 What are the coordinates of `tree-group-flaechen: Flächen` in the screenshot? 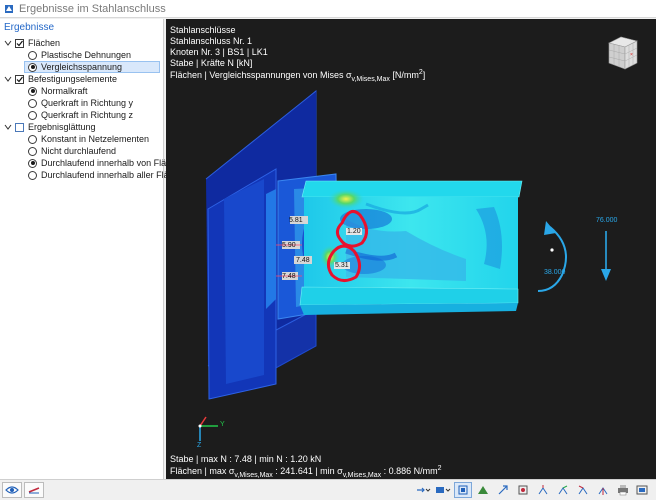 It's located at (32, 43).